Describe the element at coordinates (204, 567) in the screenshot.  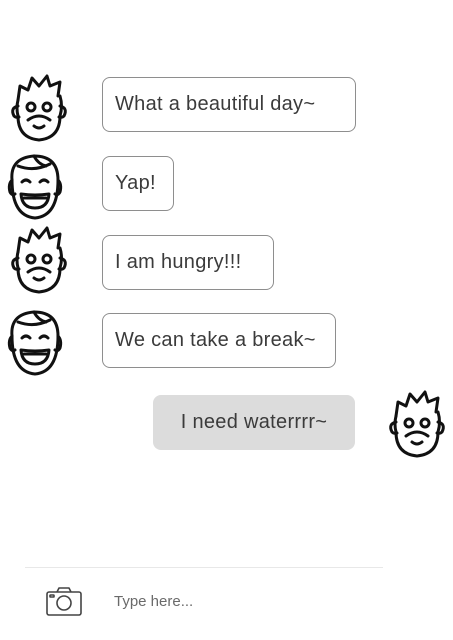
I see `composer-divider` at that location.